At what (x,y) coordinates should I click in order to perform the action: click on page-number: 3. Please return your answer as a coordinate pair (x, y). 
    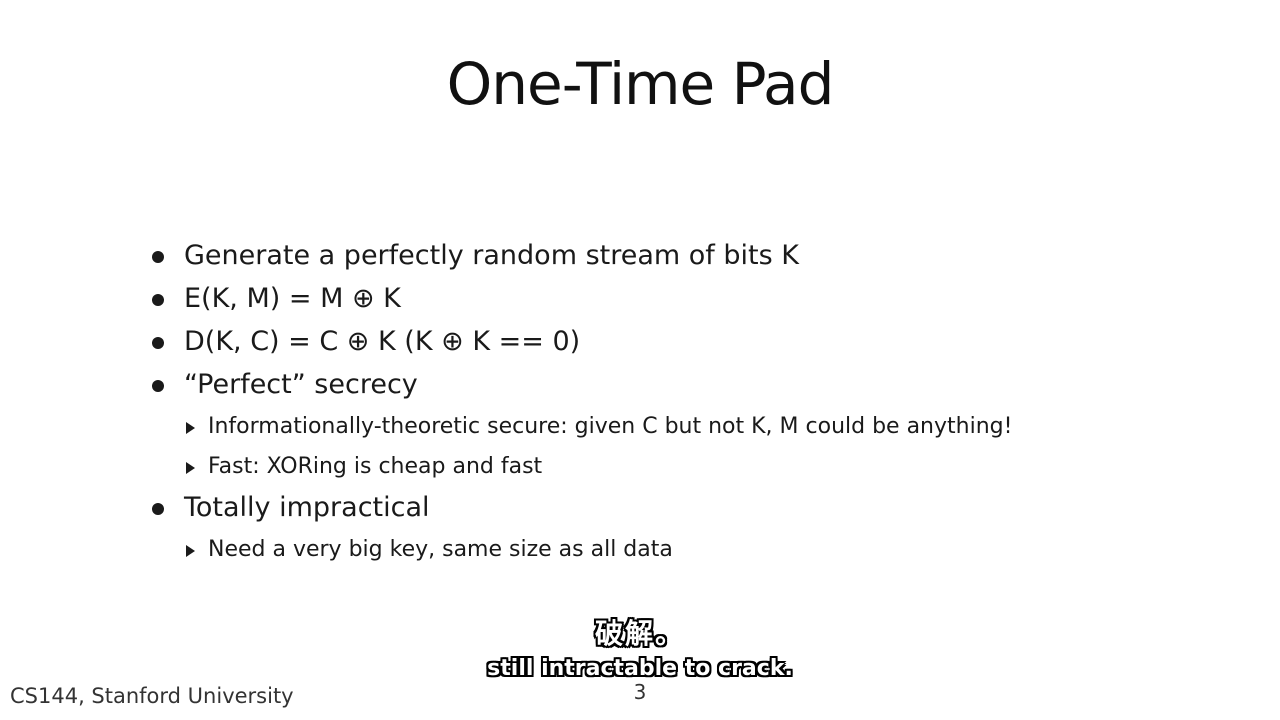
    Looking at the image, I should click on (640, 692).